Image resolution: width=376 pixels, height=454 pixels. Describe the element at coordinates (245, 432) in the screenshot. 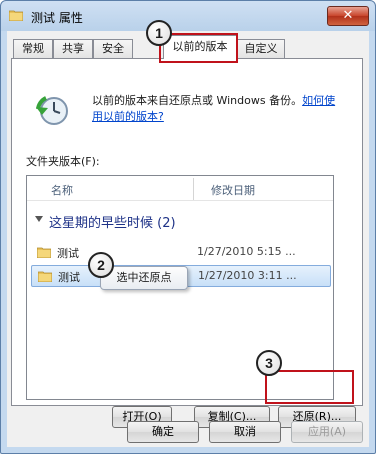

I see `cancel-button: 取消` at that location.